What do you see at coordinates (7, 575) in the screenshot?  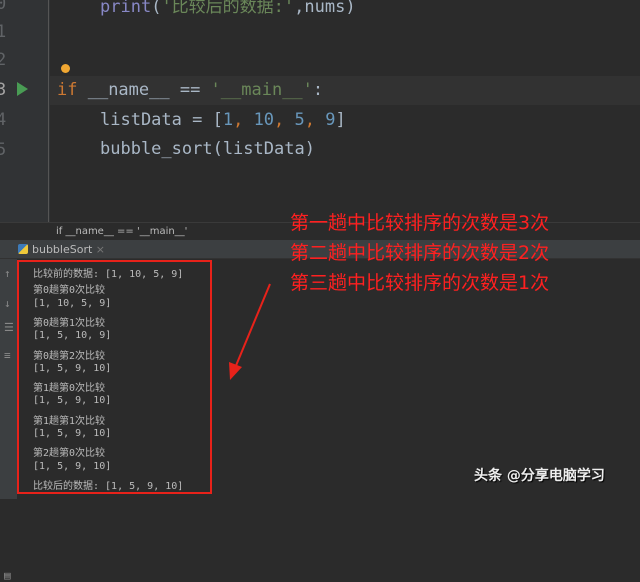 I see `print-icon: ▤` at bounding box center [7, 575].